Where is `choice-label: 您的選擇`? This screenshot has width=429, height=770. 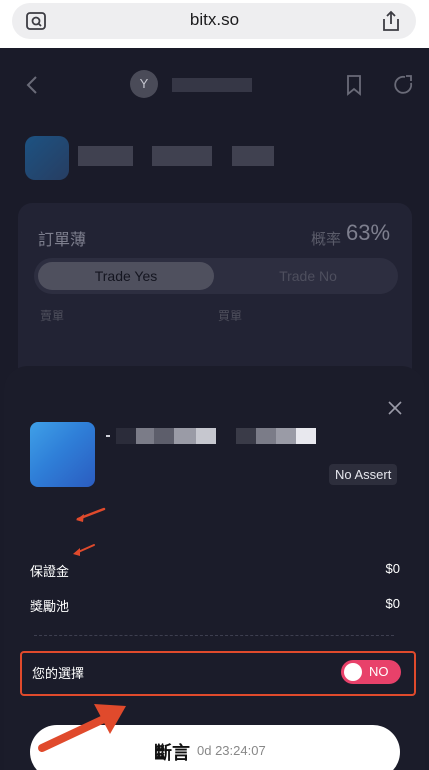 choice-label: 您的選擇 is located at coordinates (58, 674).